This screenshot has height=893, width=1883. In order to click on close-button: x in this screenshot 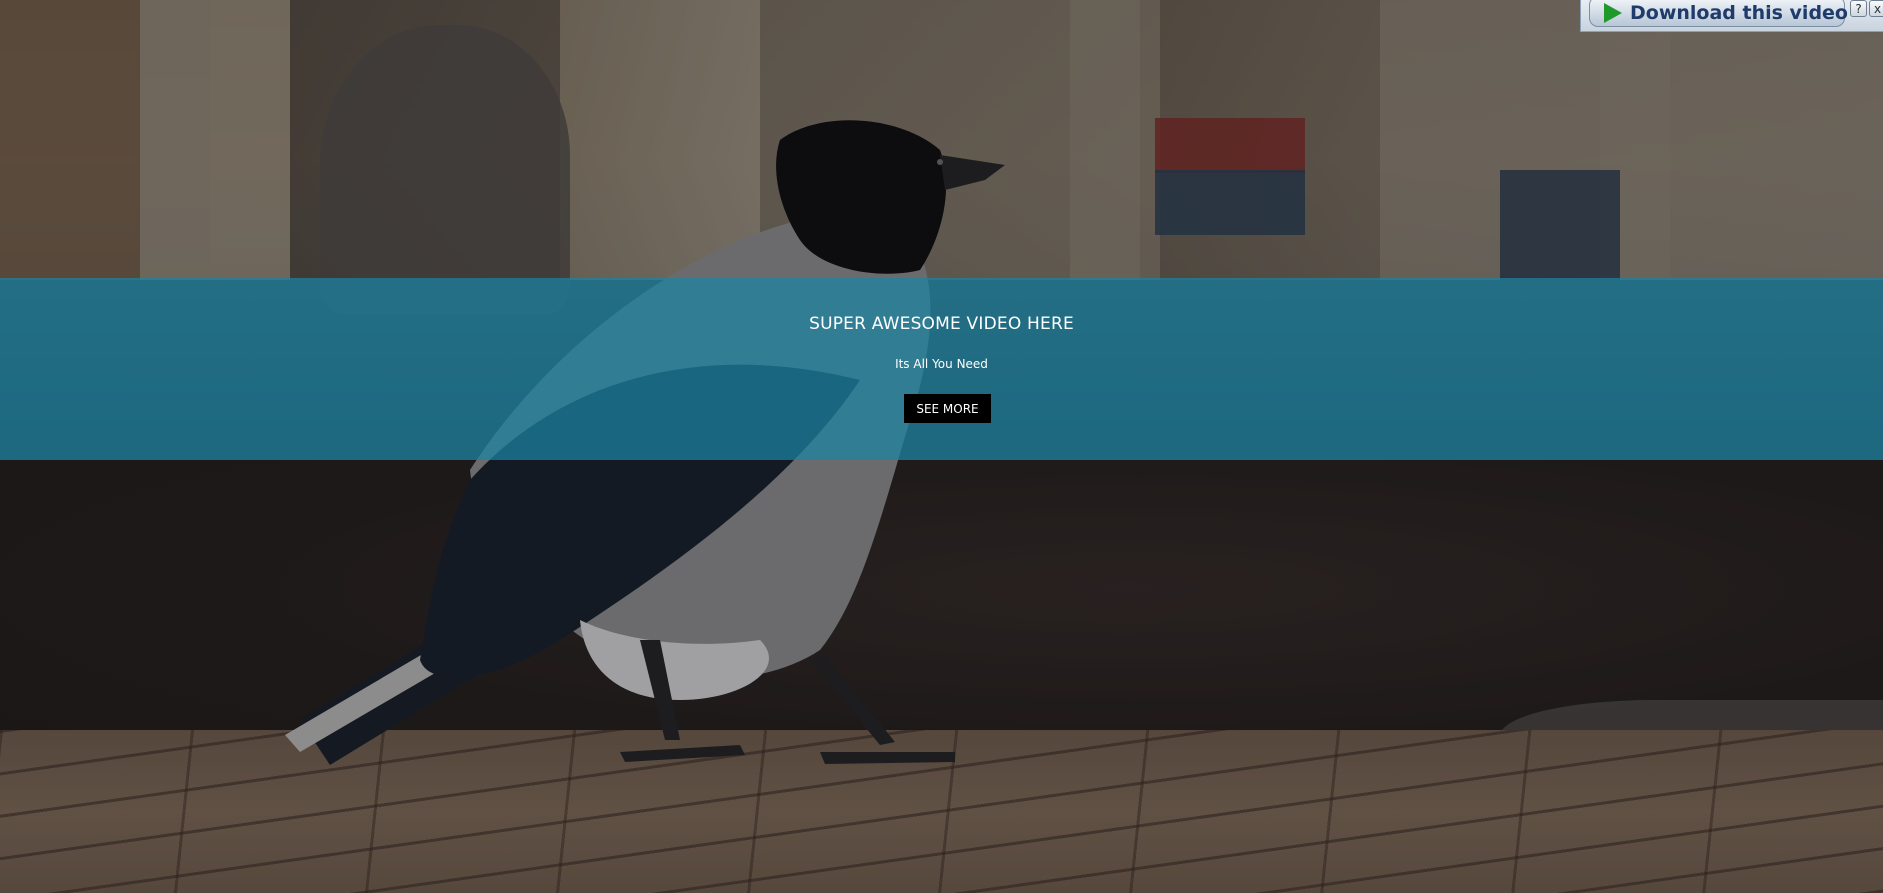, I will do `click(1876, 8)`.